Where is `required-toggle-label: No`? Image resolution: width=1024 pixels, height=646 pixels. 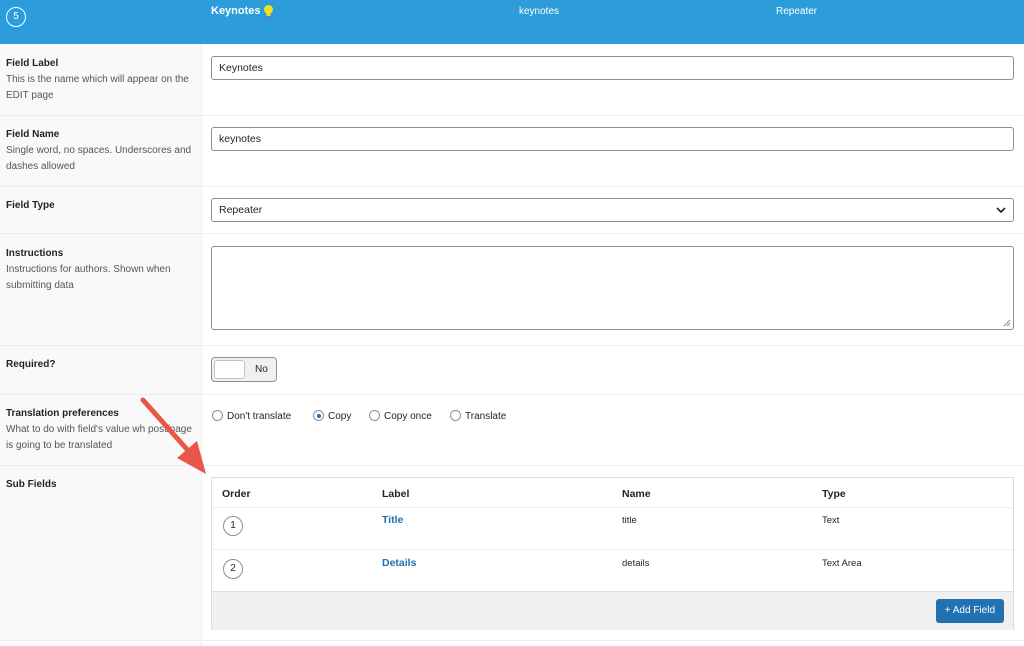 required-toggle-label: No is located at coordinates (261, 369).